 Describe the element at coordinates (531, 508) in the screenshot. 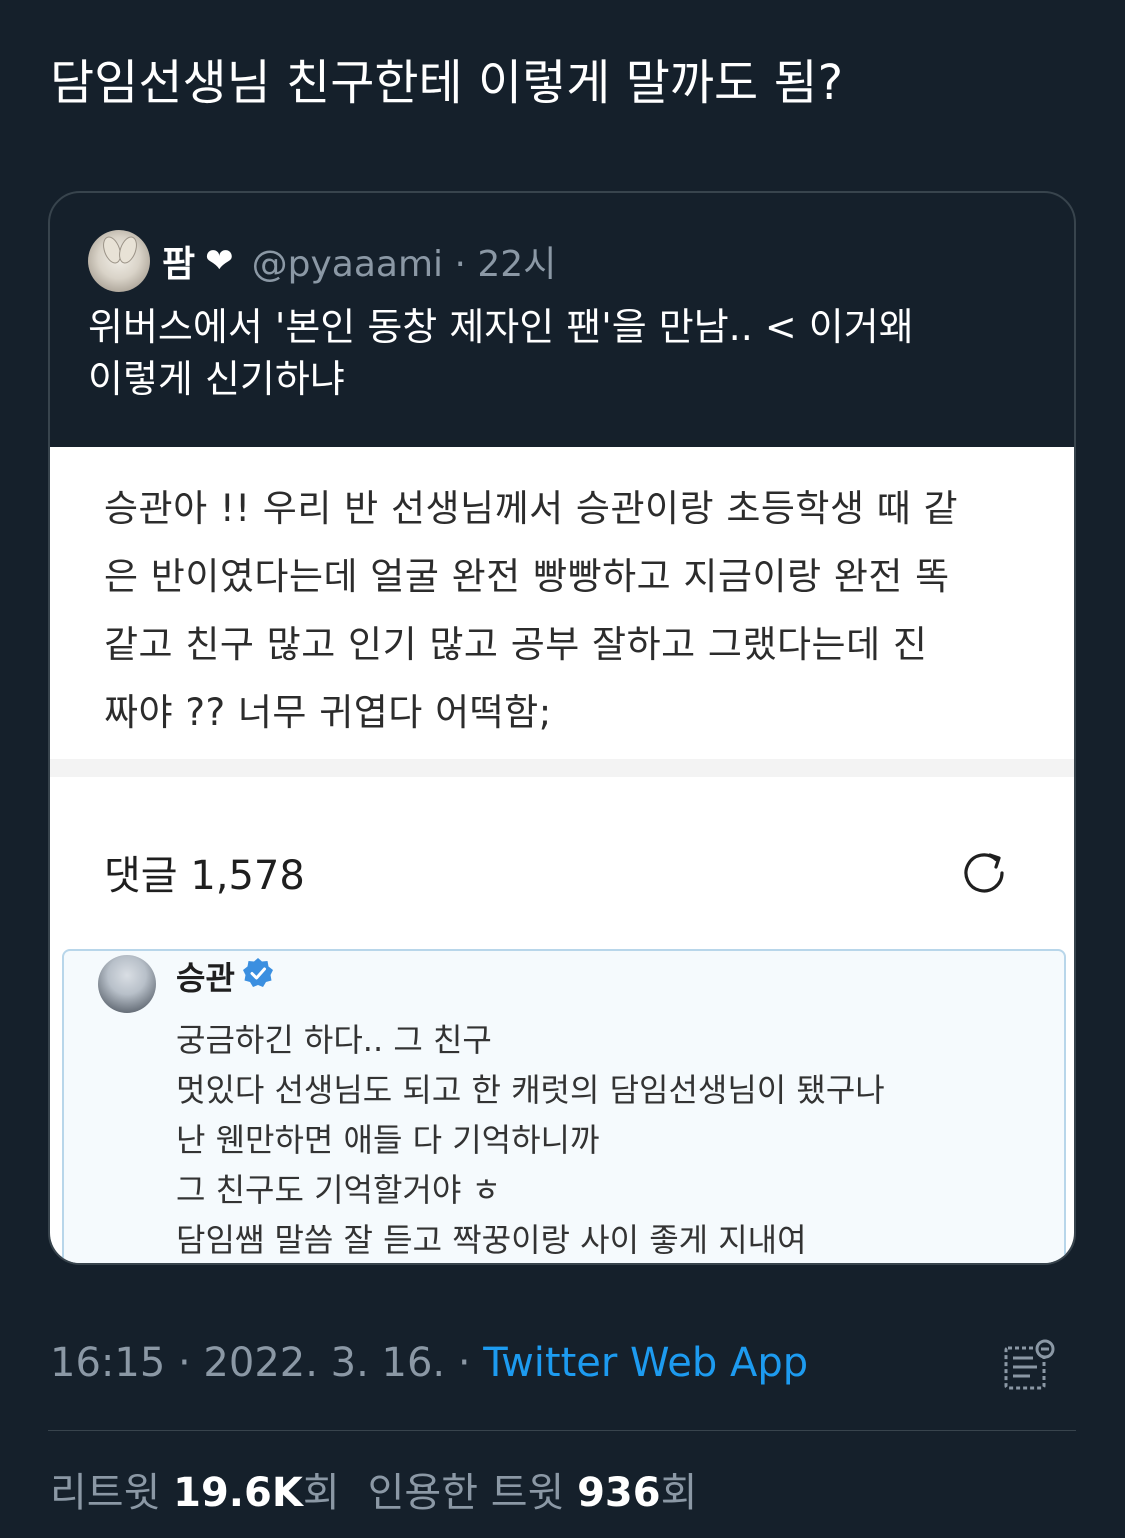

I see `fan-post-line: 승관아 !! 우리 반 선생님께서 승관이랑 초등학생 때 같` at that location.